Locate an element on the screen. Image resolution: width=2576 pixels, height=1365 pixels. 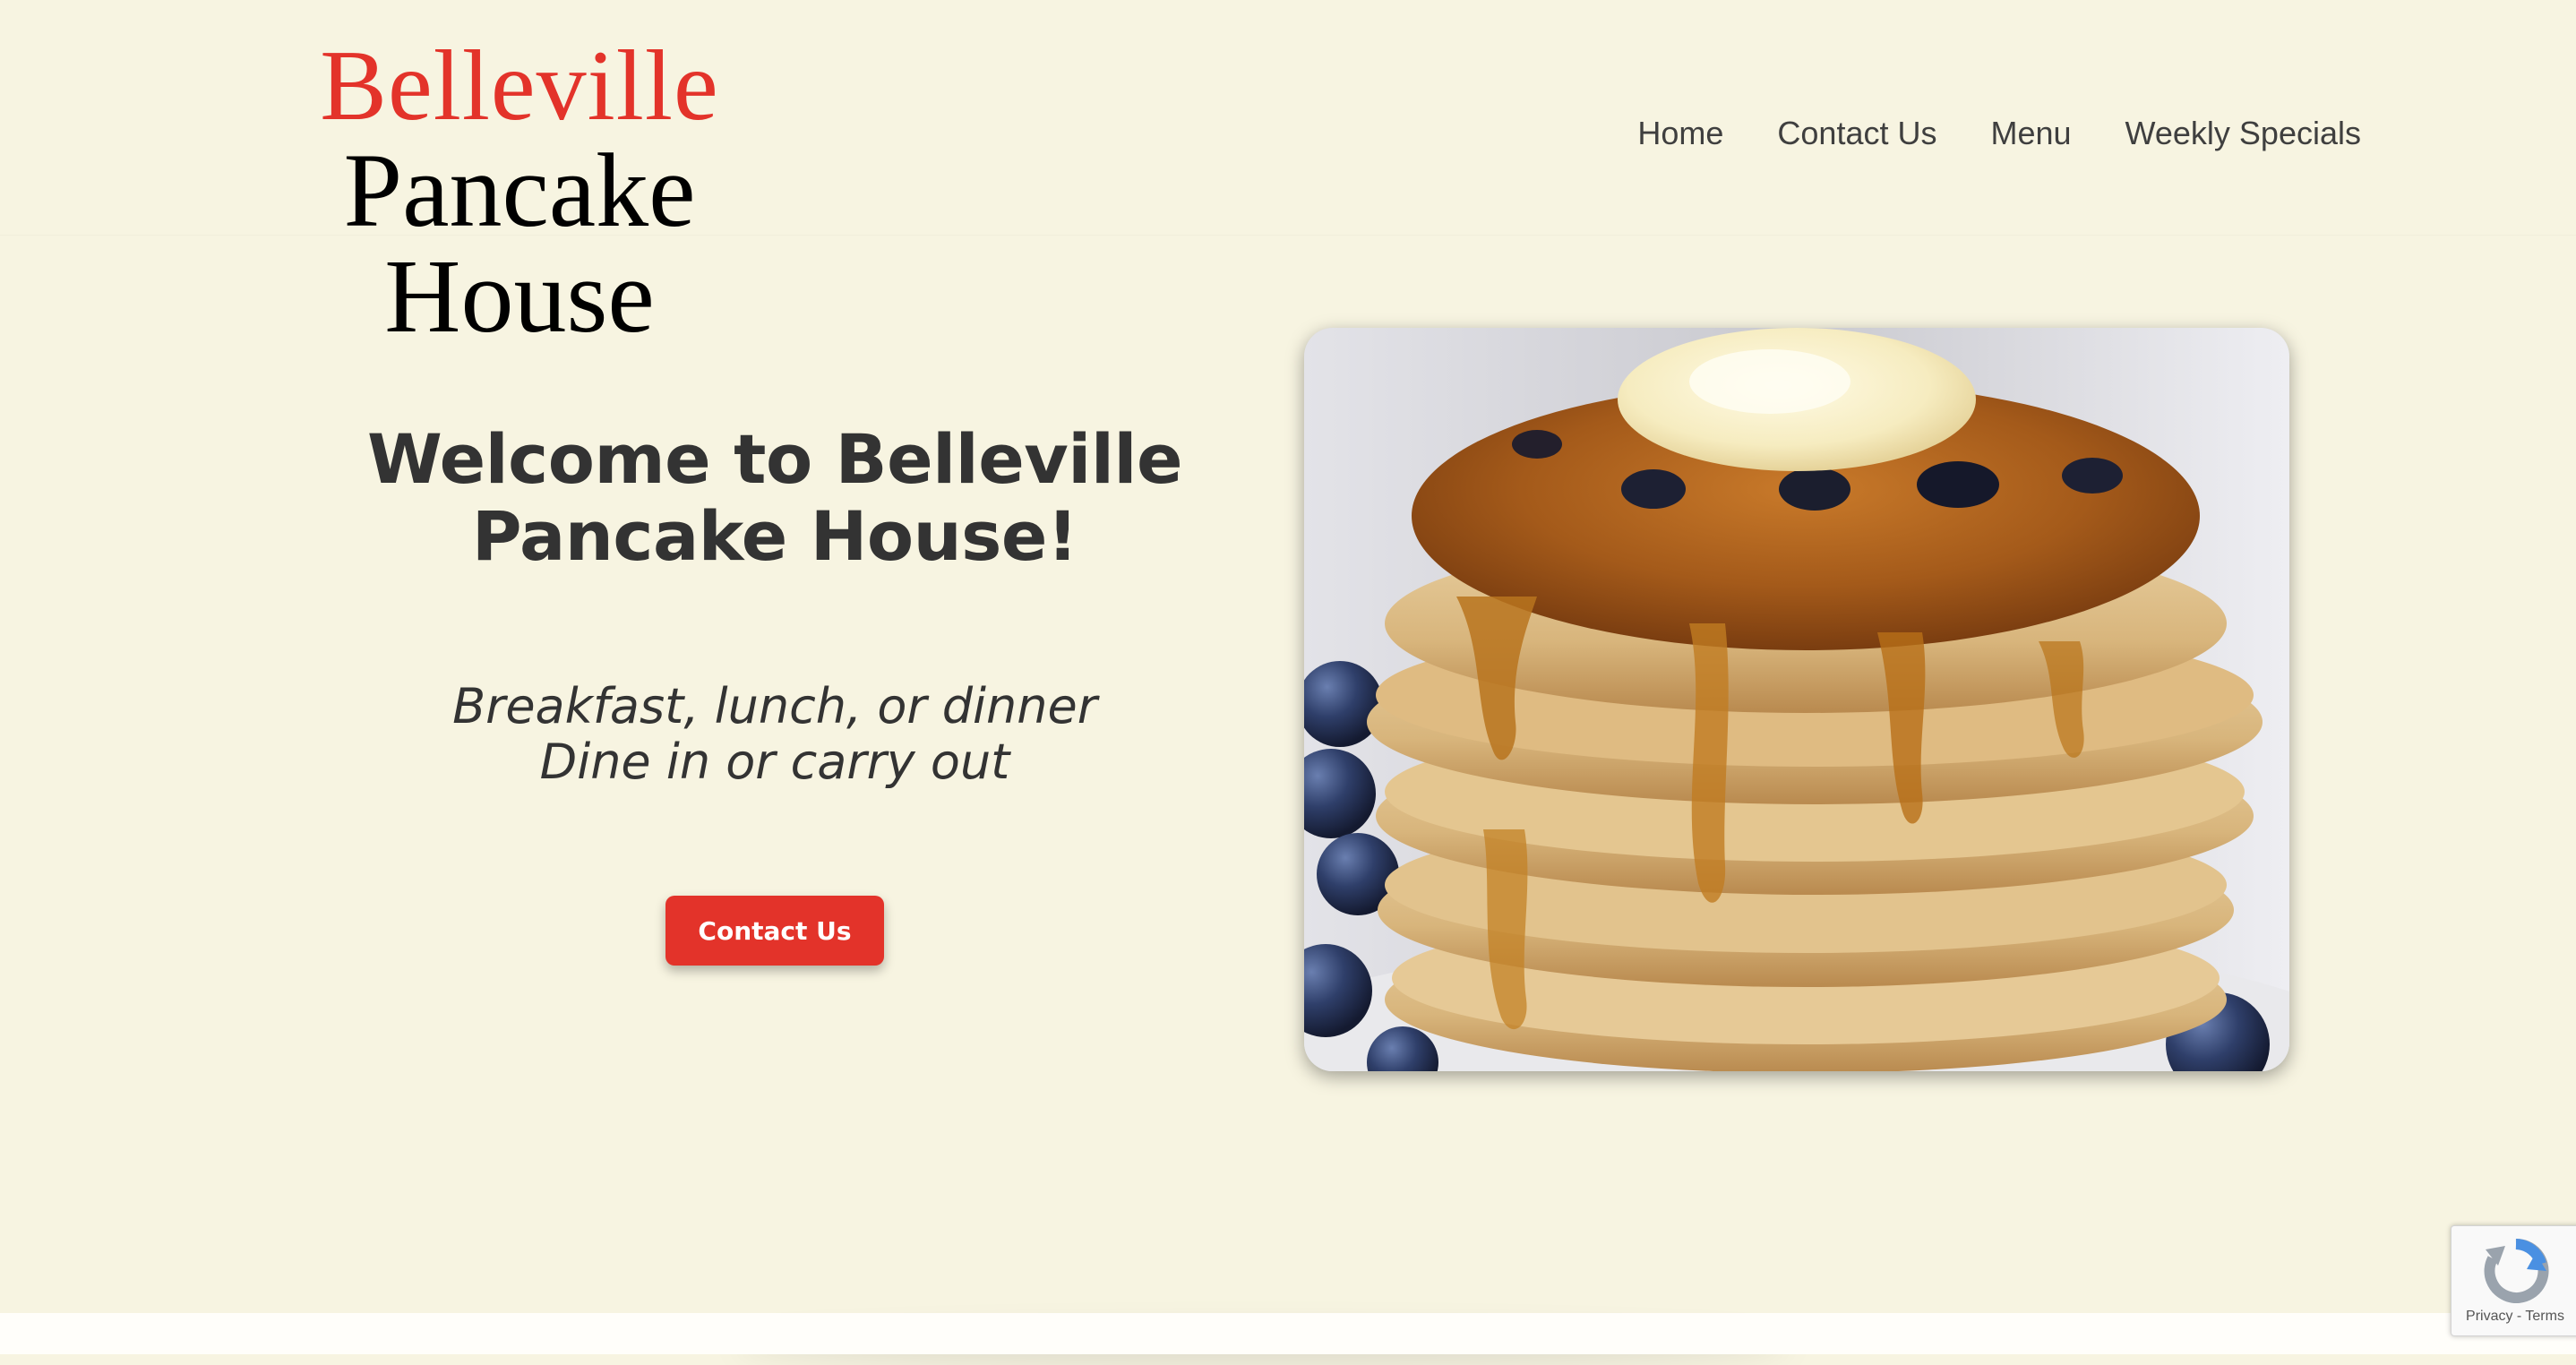
tagline-dine-options: Dine in or carry out is located at coordinates (774, 762).